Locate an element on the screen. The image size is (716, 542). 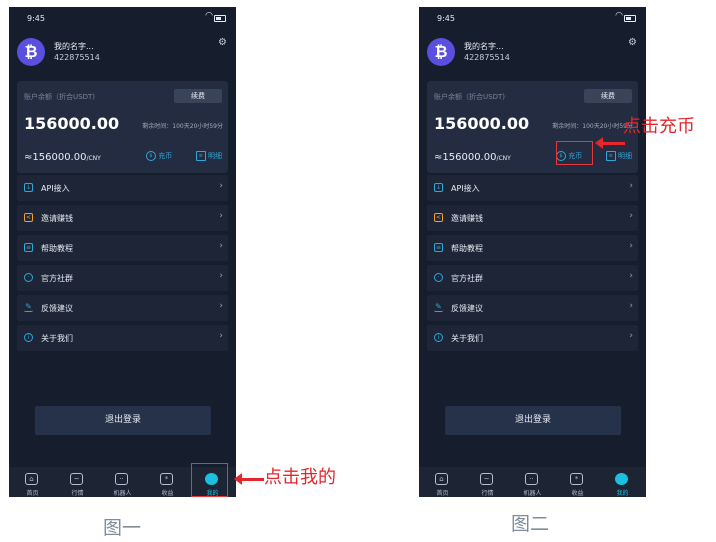
recharge-button: $ 充币 is located at coordinates (159, 156).